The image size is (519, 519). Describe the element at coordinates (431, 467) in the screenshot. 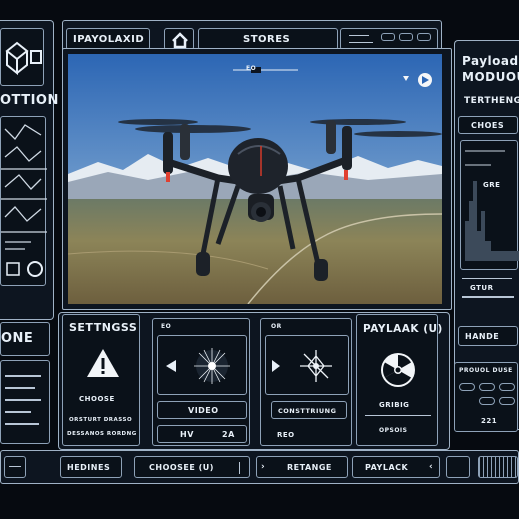

I see `chevron-left-icon: ‹` at that location.